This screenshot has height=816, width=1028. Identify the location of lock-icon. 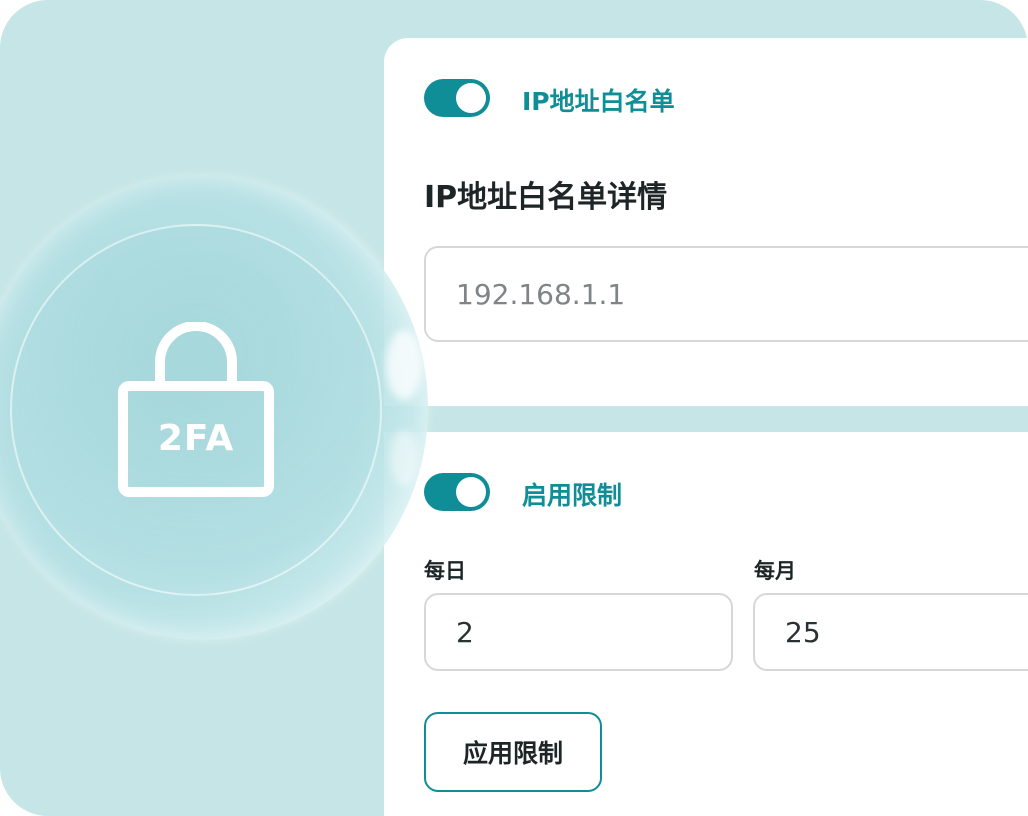
(196, 409).